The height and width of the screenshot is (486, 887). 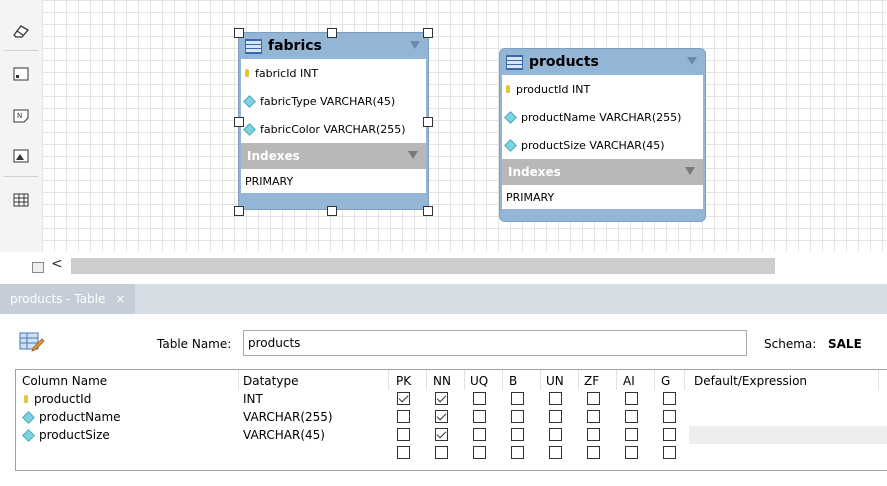 I want to click on entity-column: productId INT, so click(x=602, y=89).